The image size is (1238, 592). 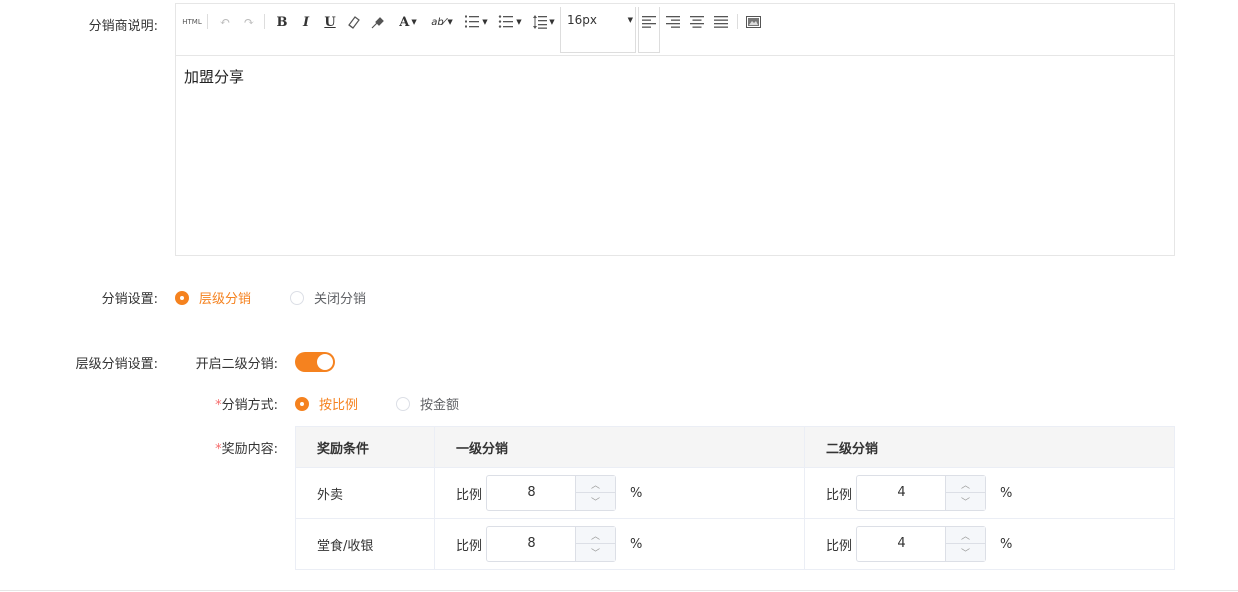 I want to click on align-justify-icon, so click(x=721, y=22).